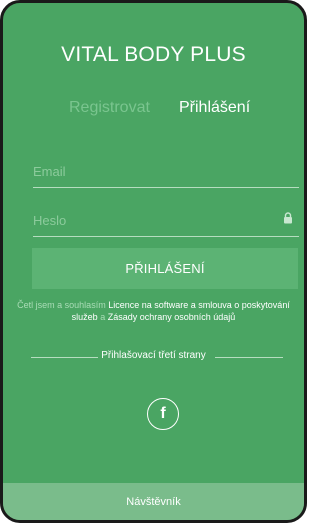  I want to click on facebook-icon: f, so click(163, 413).